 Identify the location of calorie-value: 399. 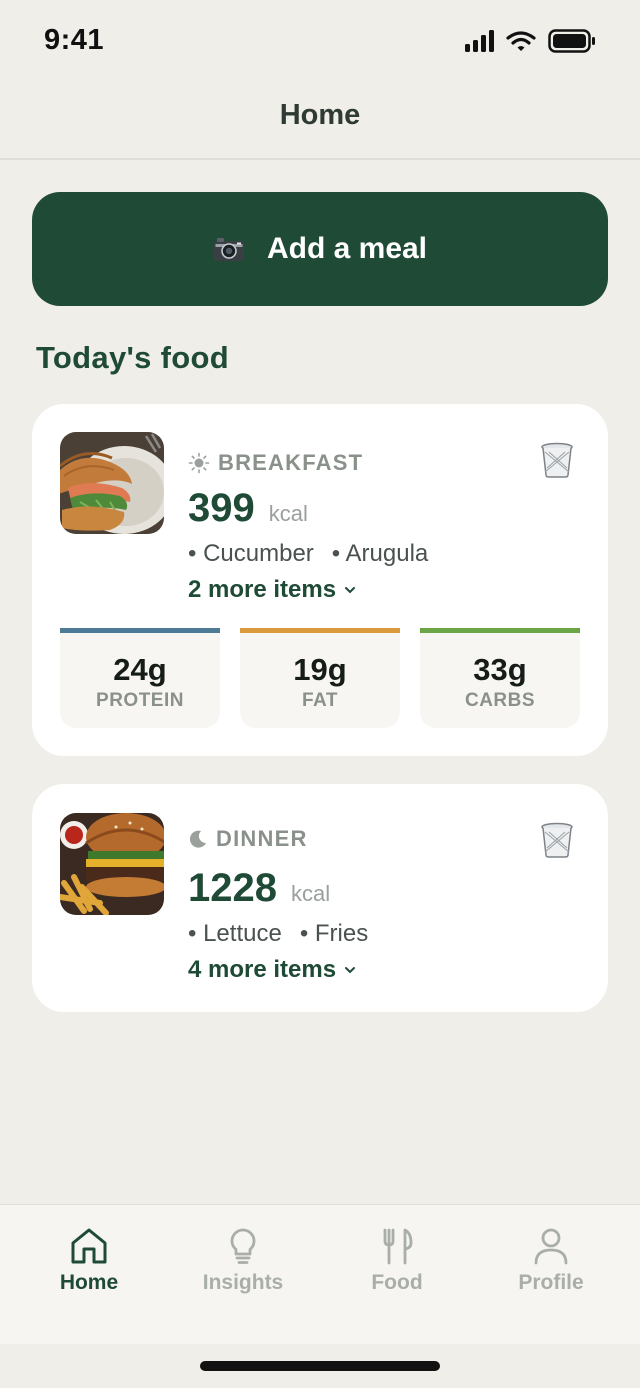
(221, 508).